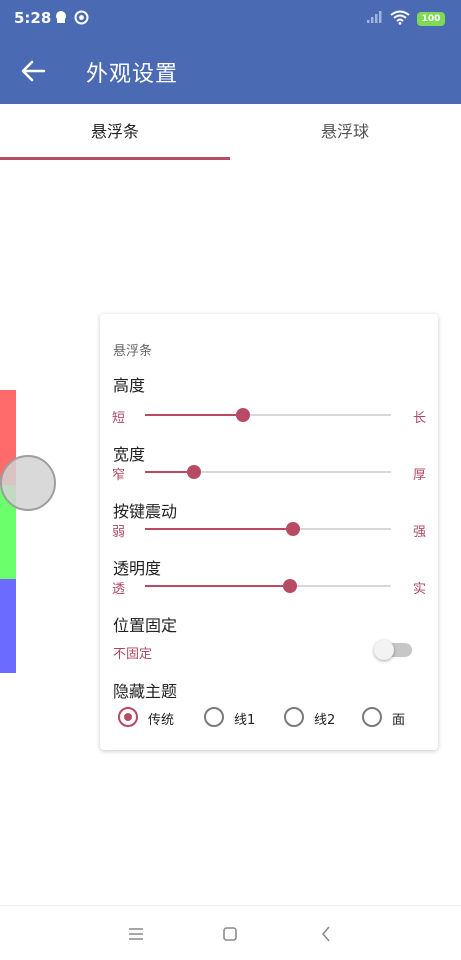 This screenshot has width=461, height=960. What do you see at coordinates (419, 532) in the screenshot?
I see `vibration-max-label: 强` at bounding box center [419, 532].